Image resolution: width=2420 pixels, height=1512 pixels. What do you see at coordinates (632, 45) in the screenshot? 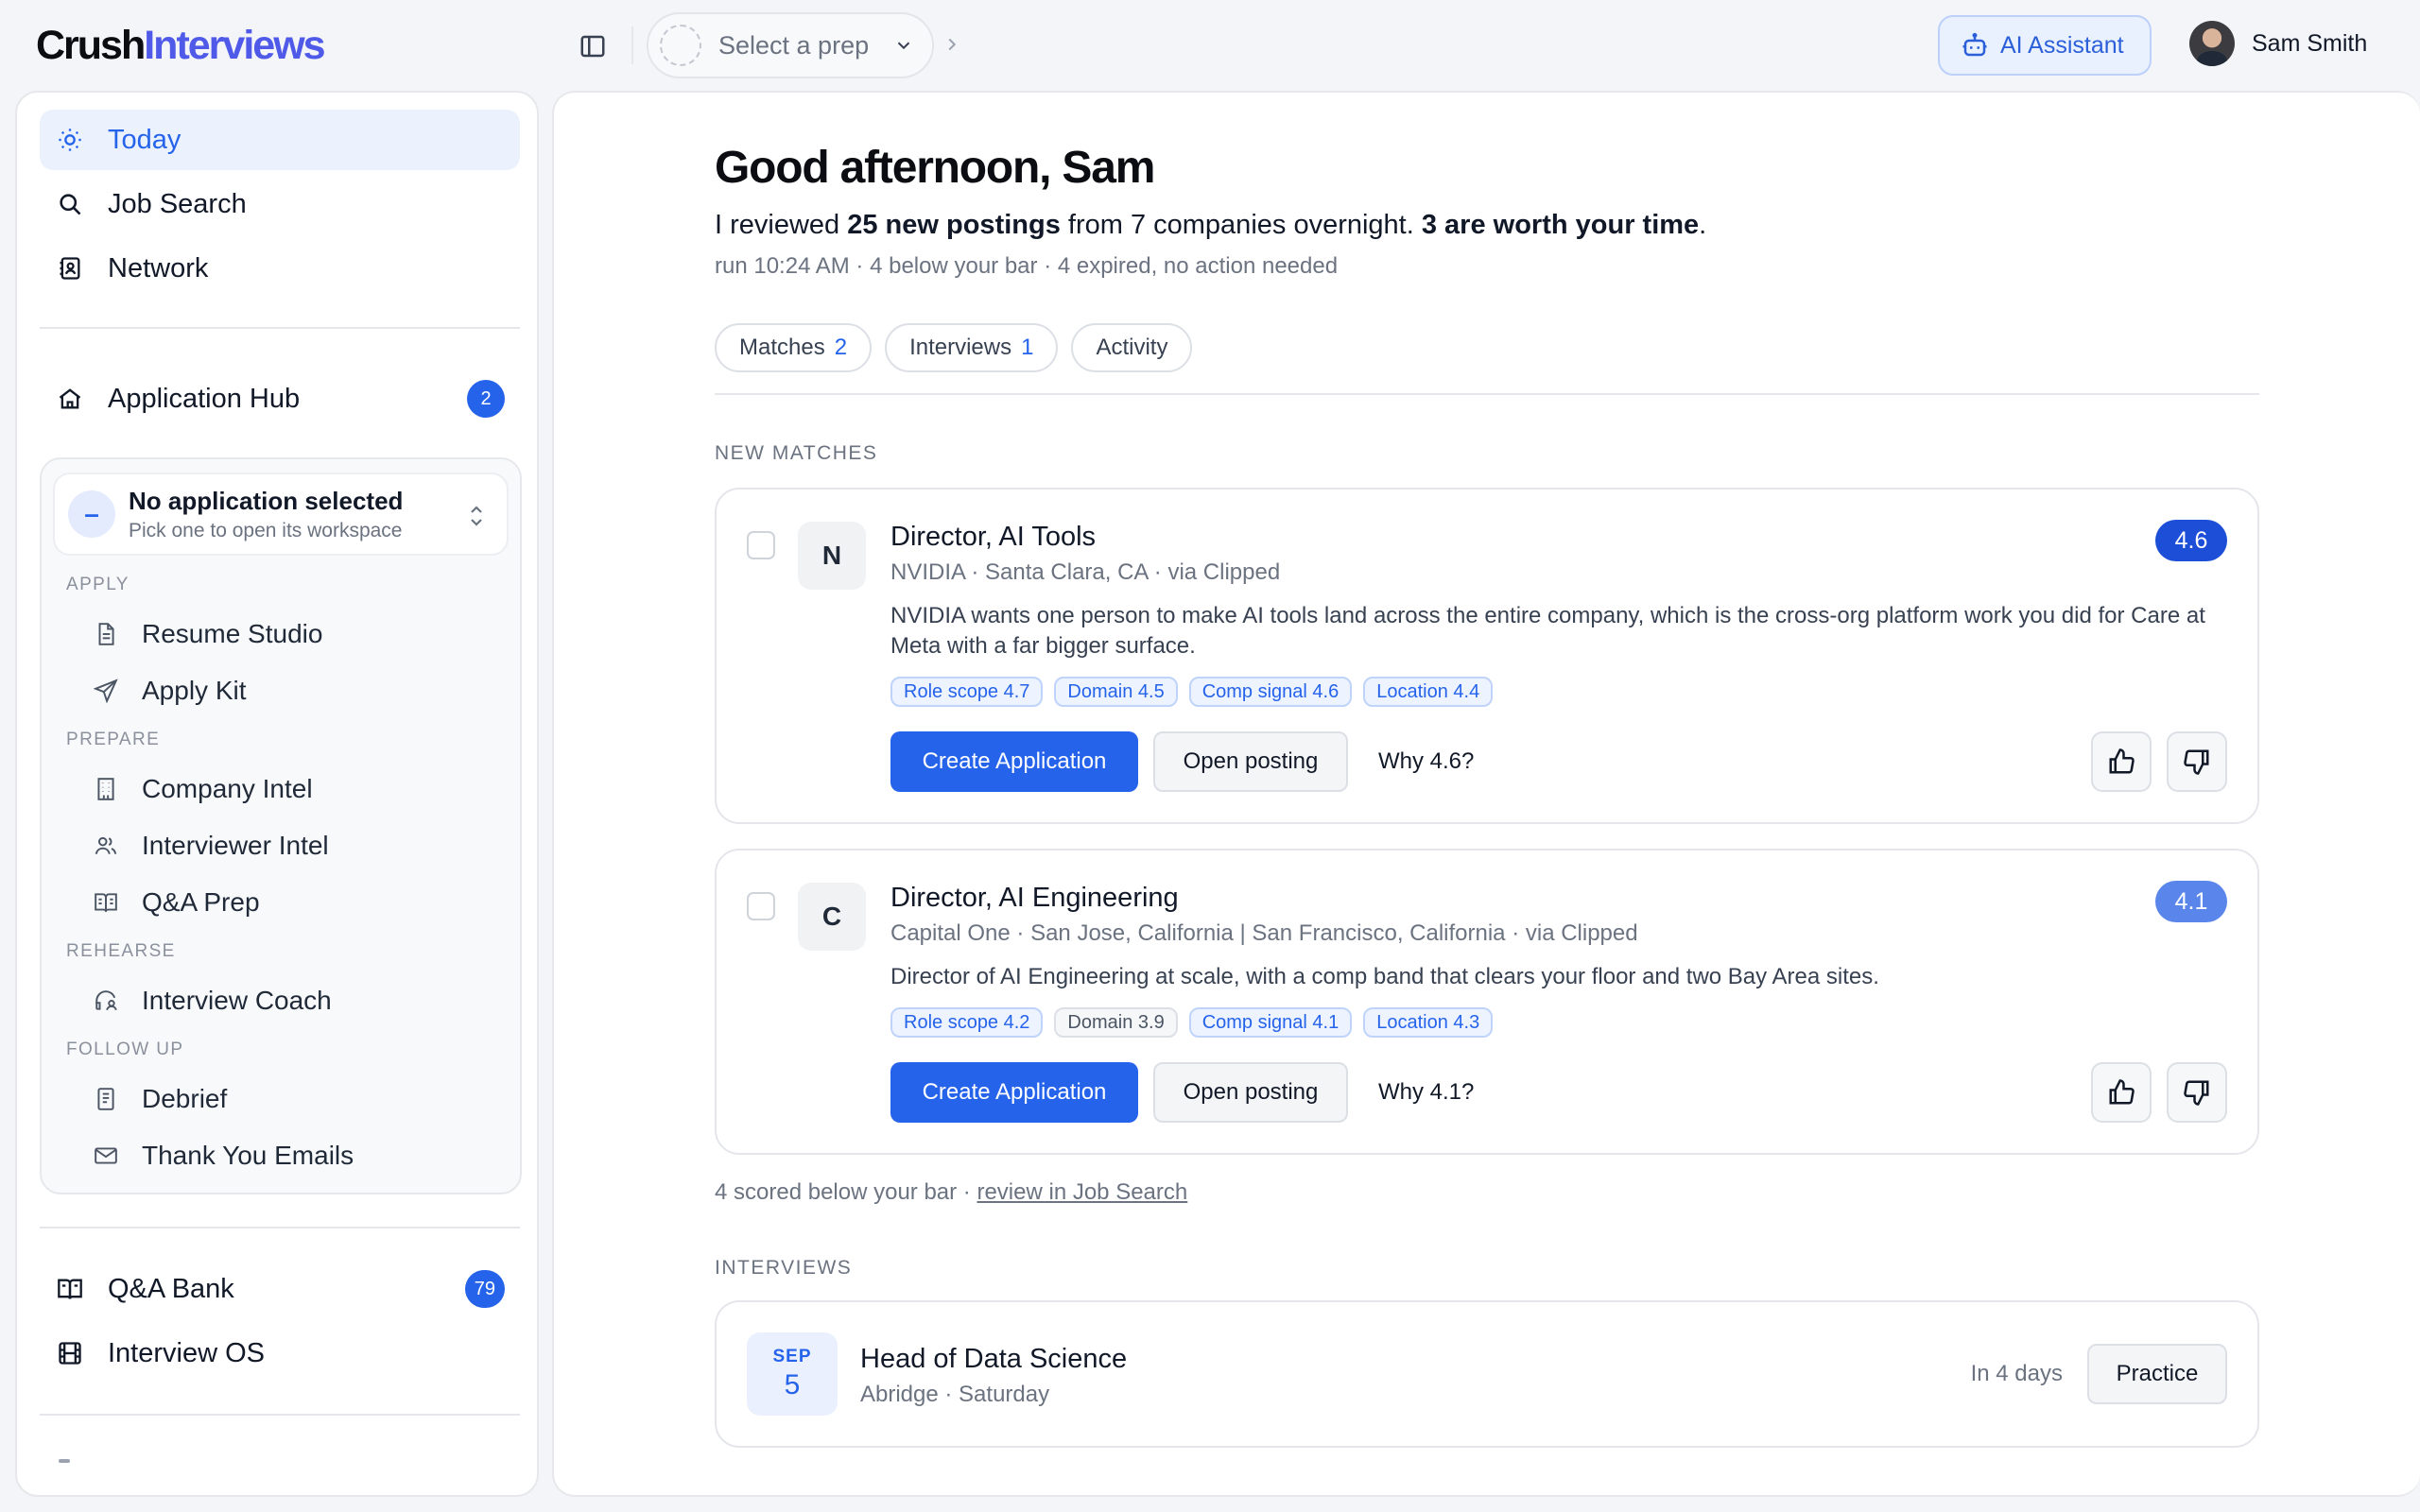
I see `toolbar-divider` at bounding box center [632, 45].